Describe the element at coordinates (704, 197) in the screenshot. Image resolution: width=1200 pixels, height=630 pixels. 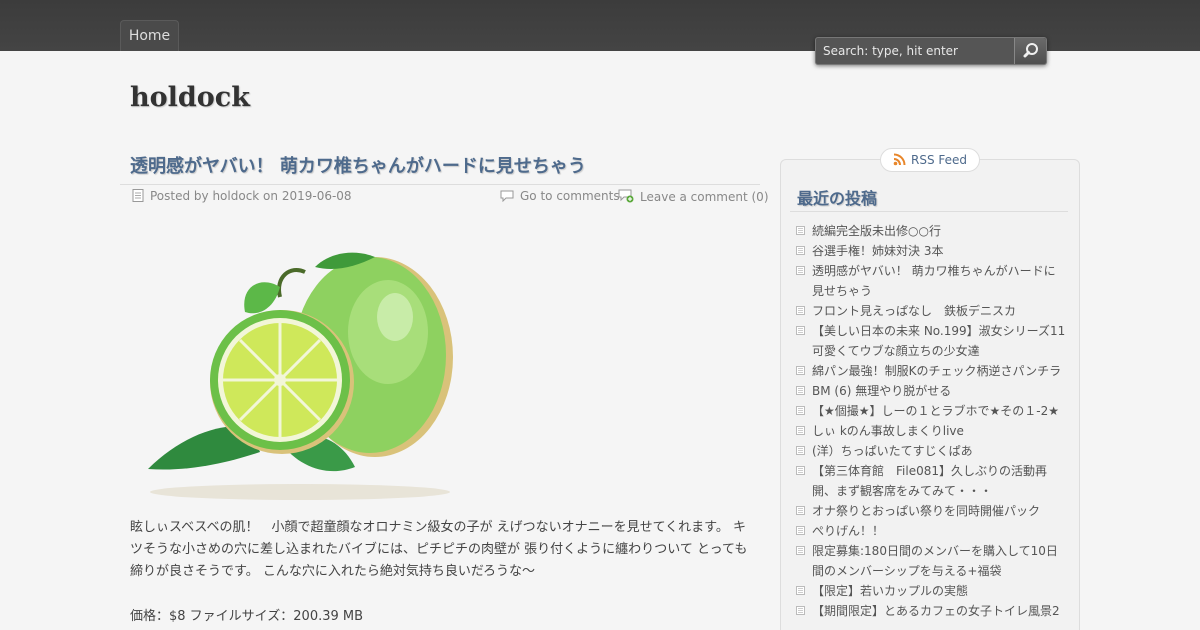
I see `leave-comment-text: Leave a comment (0)` at that location.